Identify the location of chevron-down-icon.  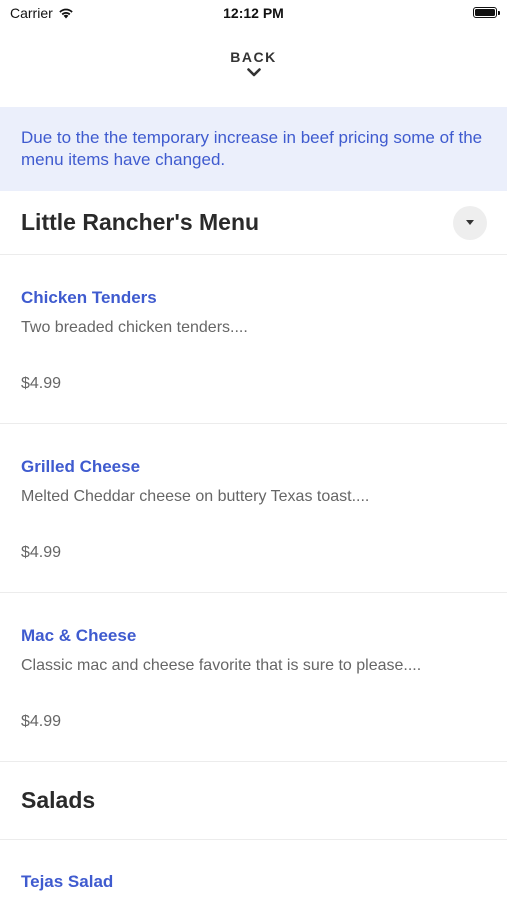
(253, 72).